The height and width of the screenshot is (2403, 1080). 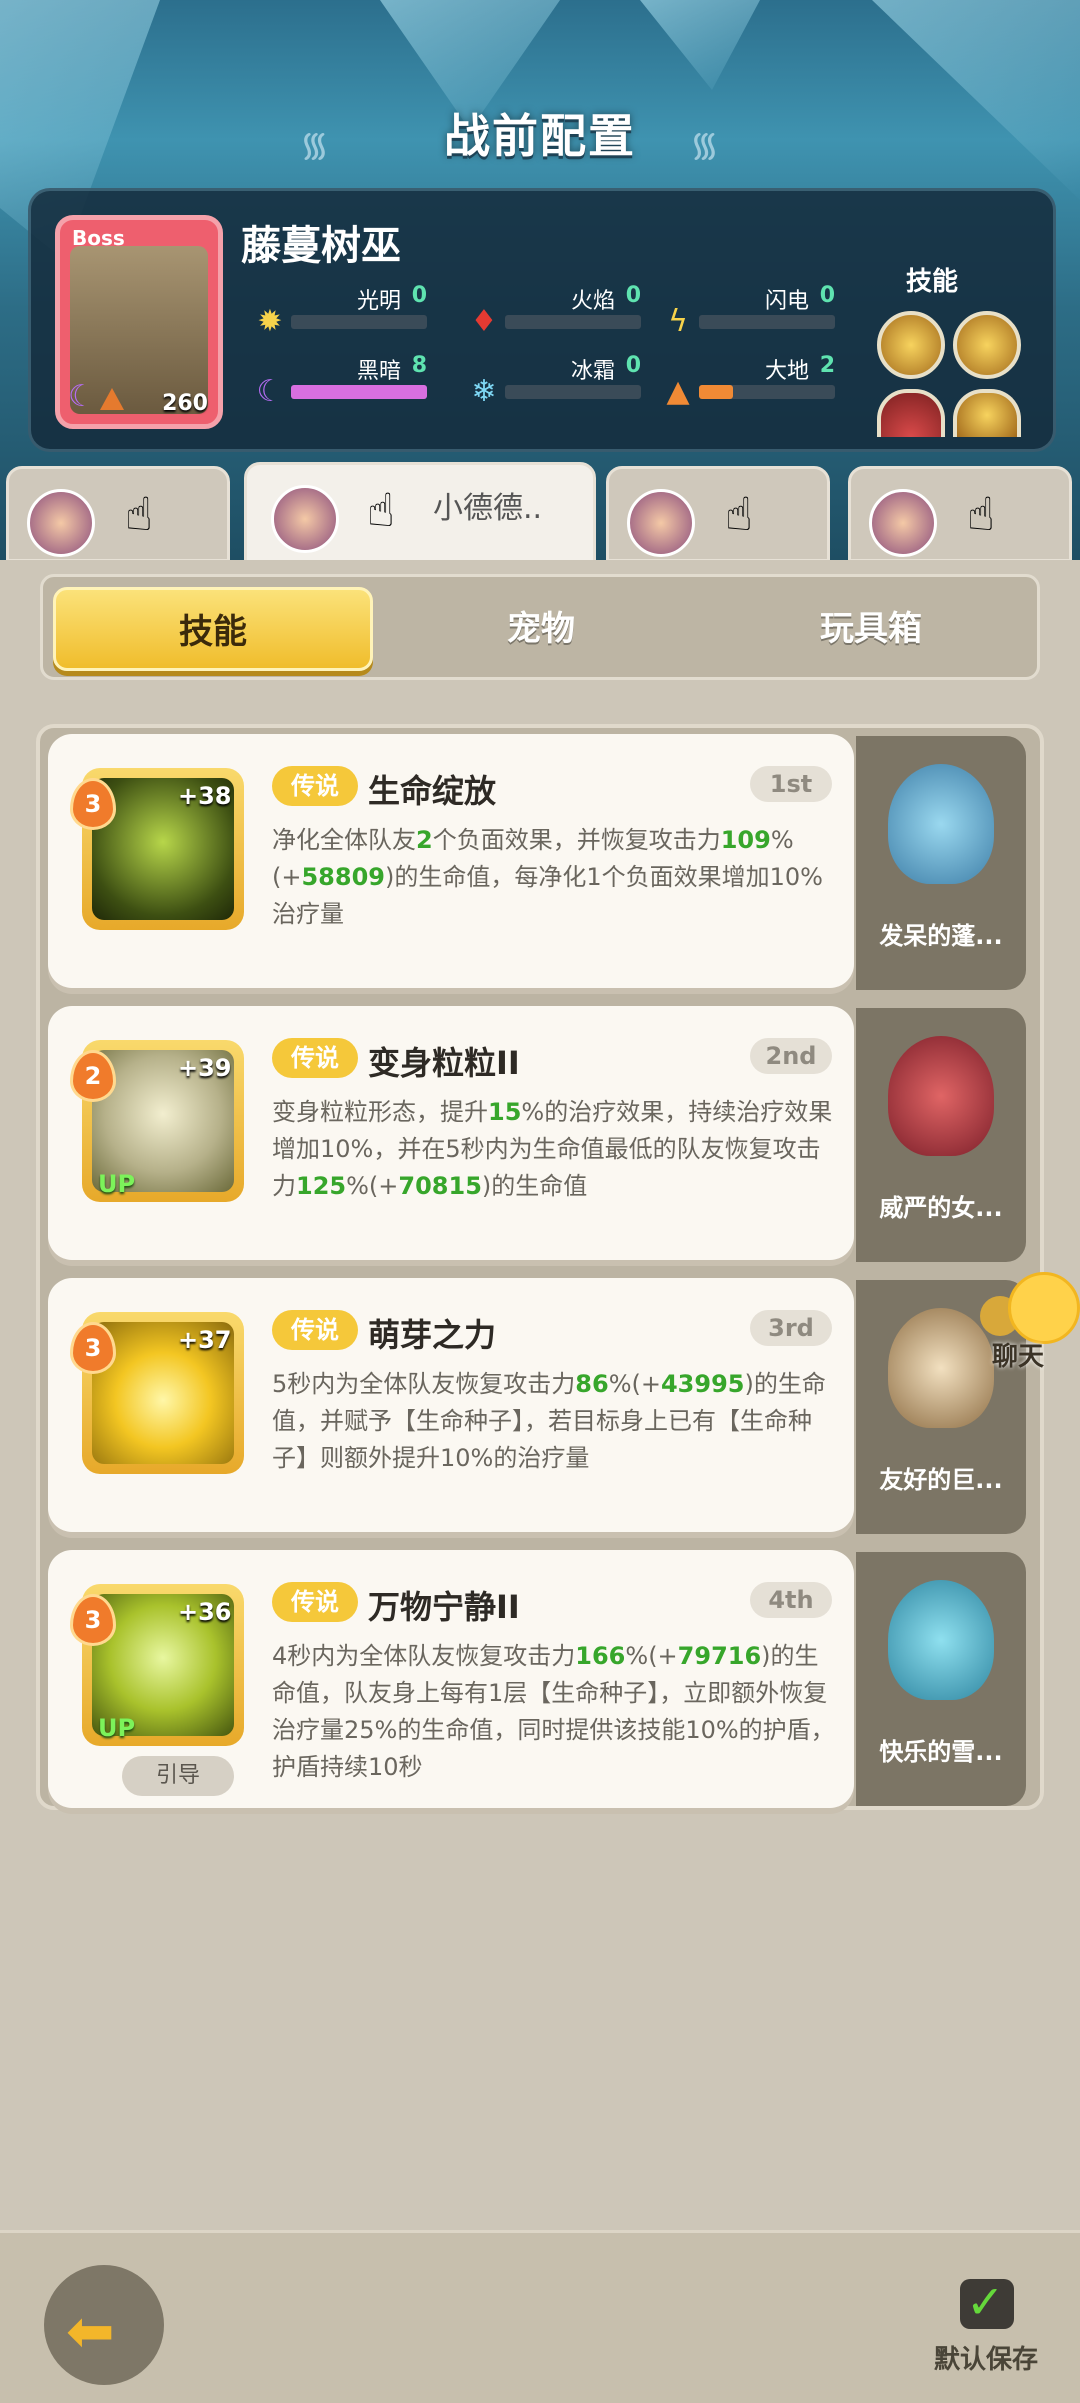 What do you see at coordinates (205, 1068) in the screenshot?
I see `skill-bonus: +39` at bounding box center [205, 1068].